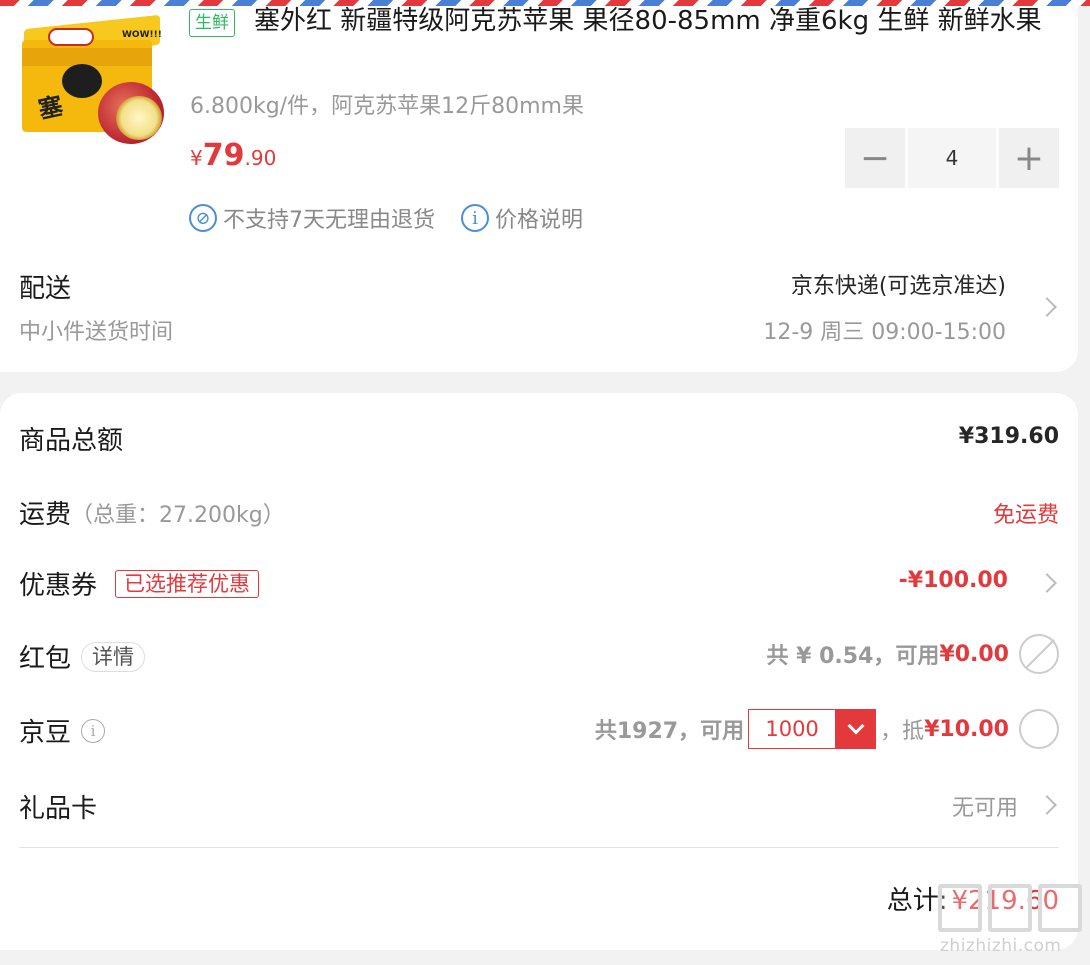  Describe the element at coordinates (58, 586) in the screenshot. I see `coupon-label: 优惠券` at that location.